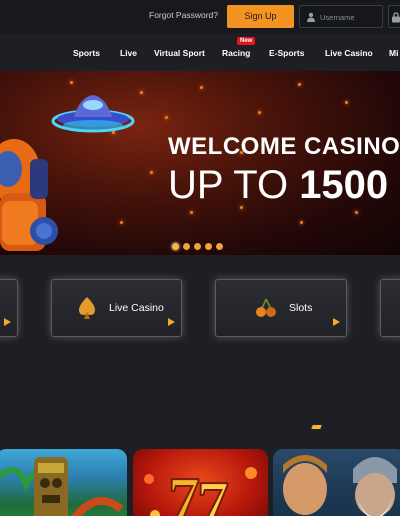 Image resolution: width=400 pixels, height=516 pixels. I want to click on nav-item-sports: Sports, so click(86, 53).